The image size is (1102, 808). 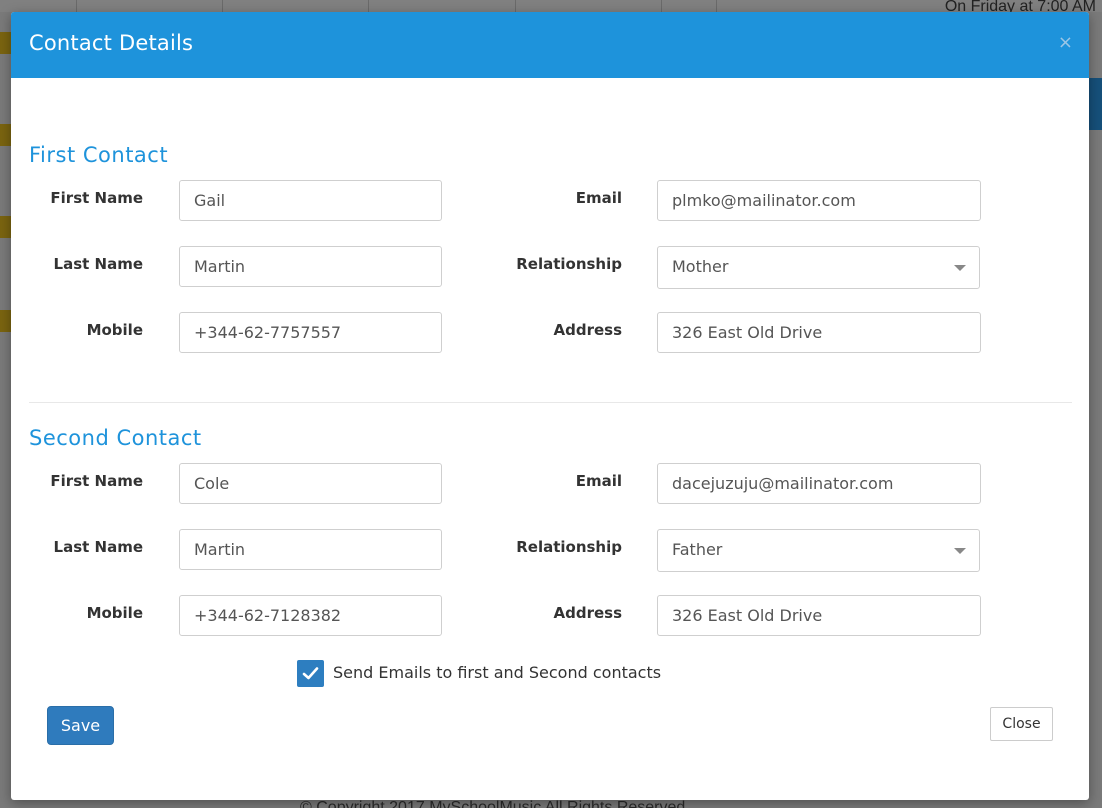 What do you see at coordinates (819, 200) in the screenshot?
I see `first-contact-email-input: plmko@mailinator.com` at bounding box center [819, 200].